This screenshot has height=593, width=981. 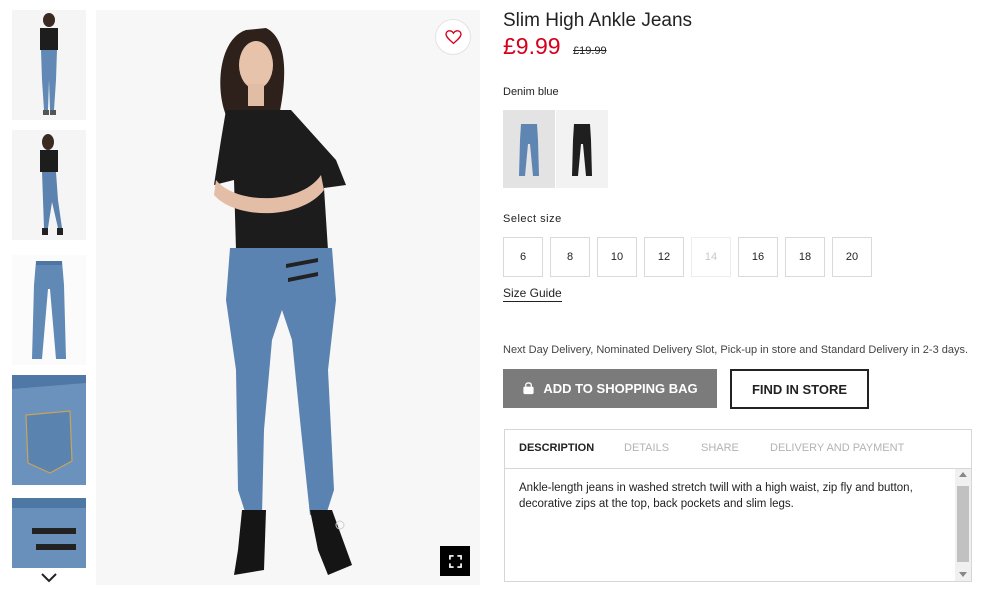 I want to click on add-to-shopping-bag-button: ADD TO SHOPPING BAG, so click(x=610, y=388).